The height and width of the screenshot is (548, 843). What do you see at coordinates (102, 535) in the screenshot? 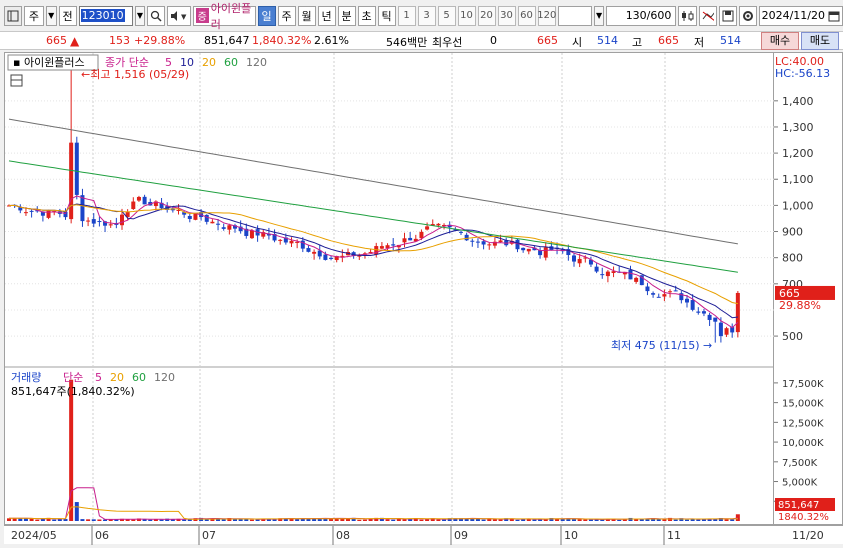
I see `date-label: 06` at bounding box center [102, 535].